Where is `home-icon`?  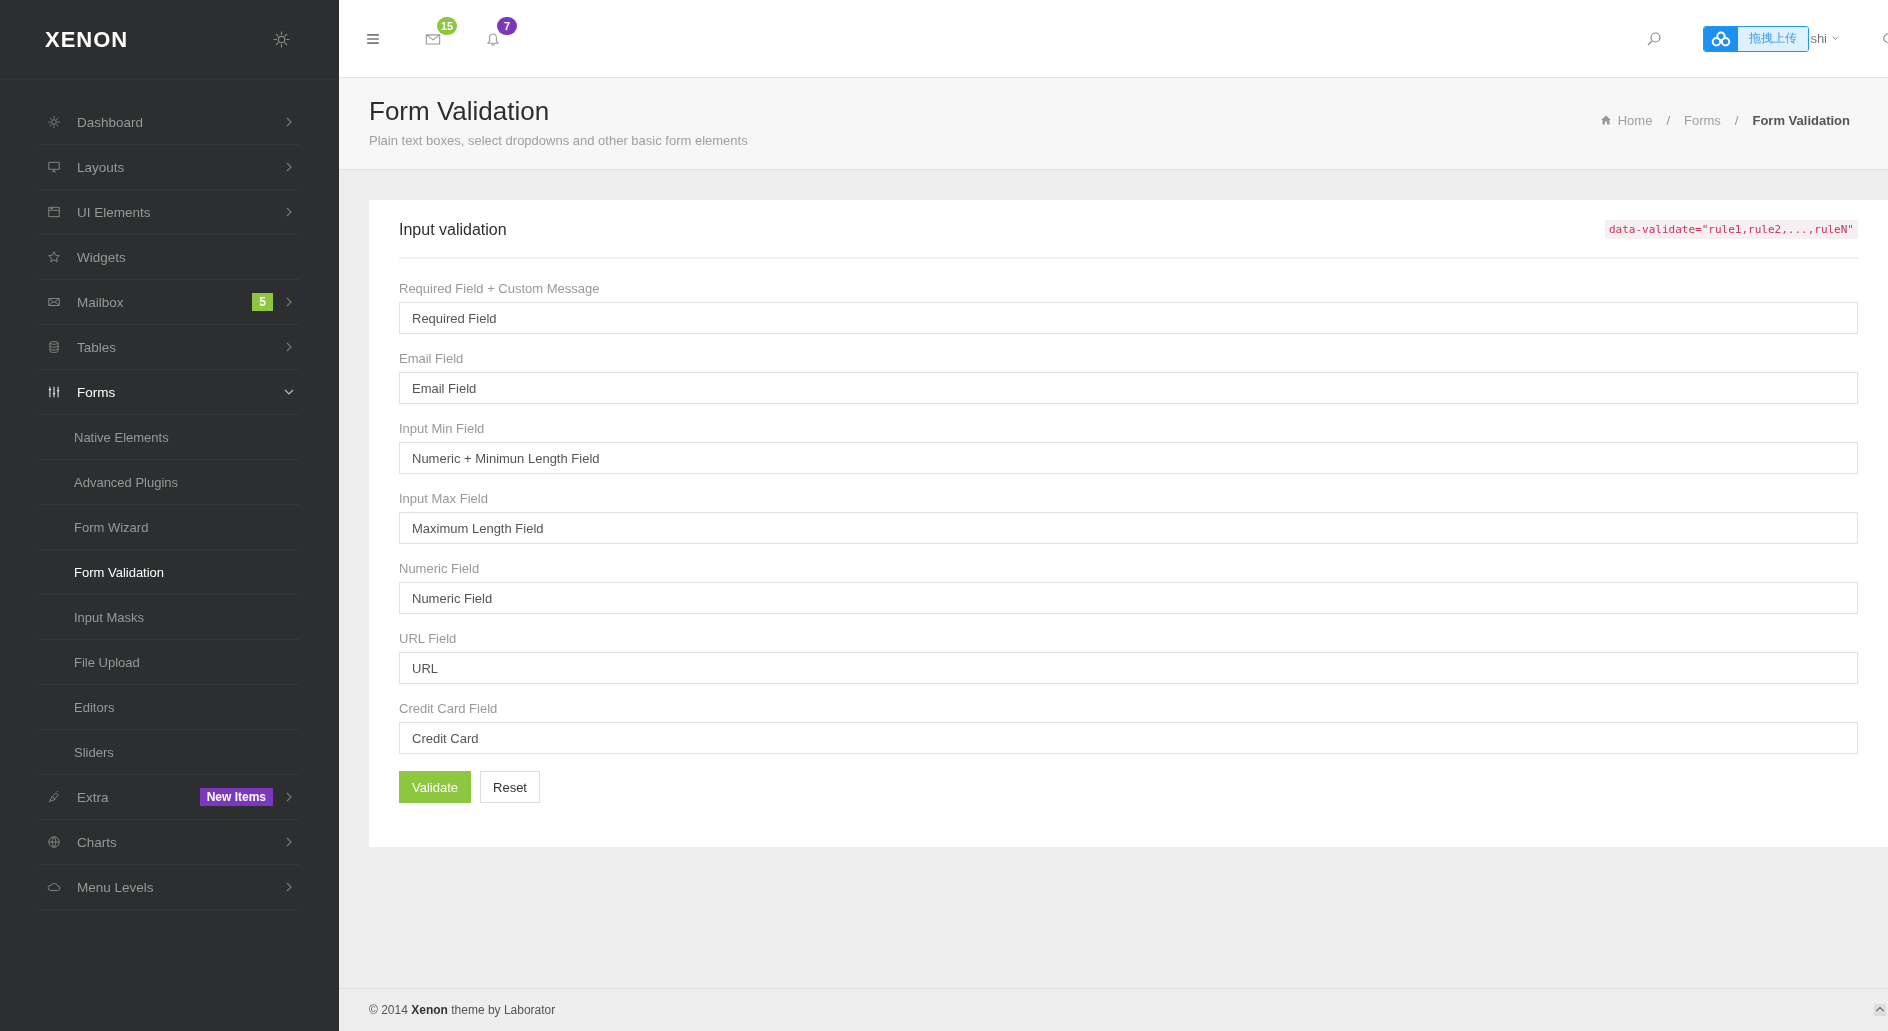
home-icon is located at coordinates (1605, 120).